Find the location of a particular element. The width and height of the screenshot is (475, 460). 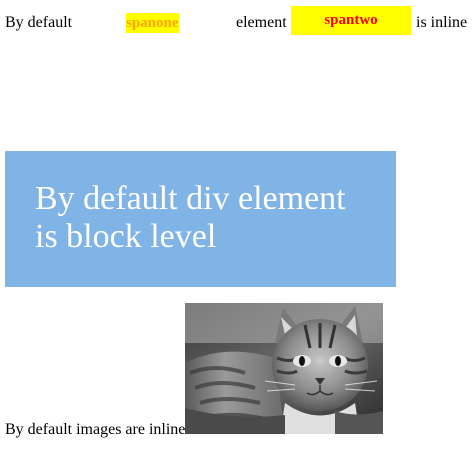

inline-text-middle: element is located at coordinates (261, 22).